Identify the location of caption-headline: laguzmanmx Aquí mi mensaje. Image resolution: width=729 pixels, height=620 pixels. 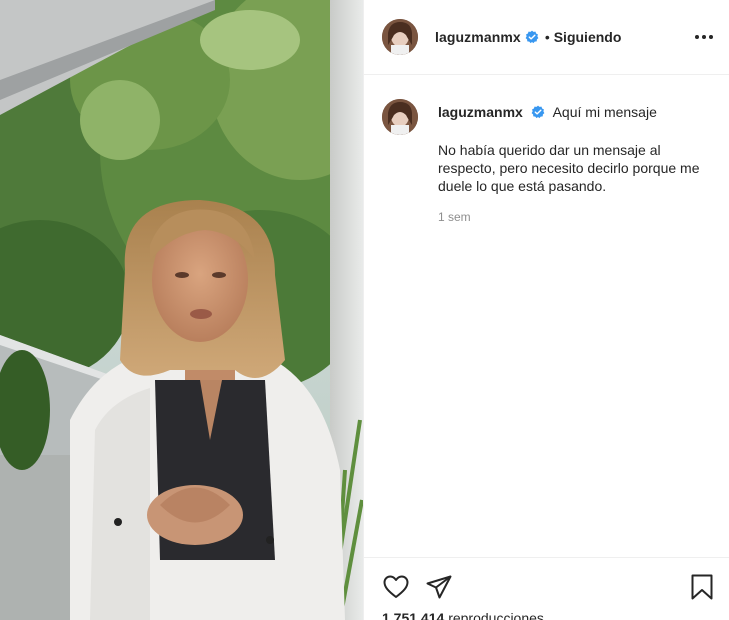
(577, 112).